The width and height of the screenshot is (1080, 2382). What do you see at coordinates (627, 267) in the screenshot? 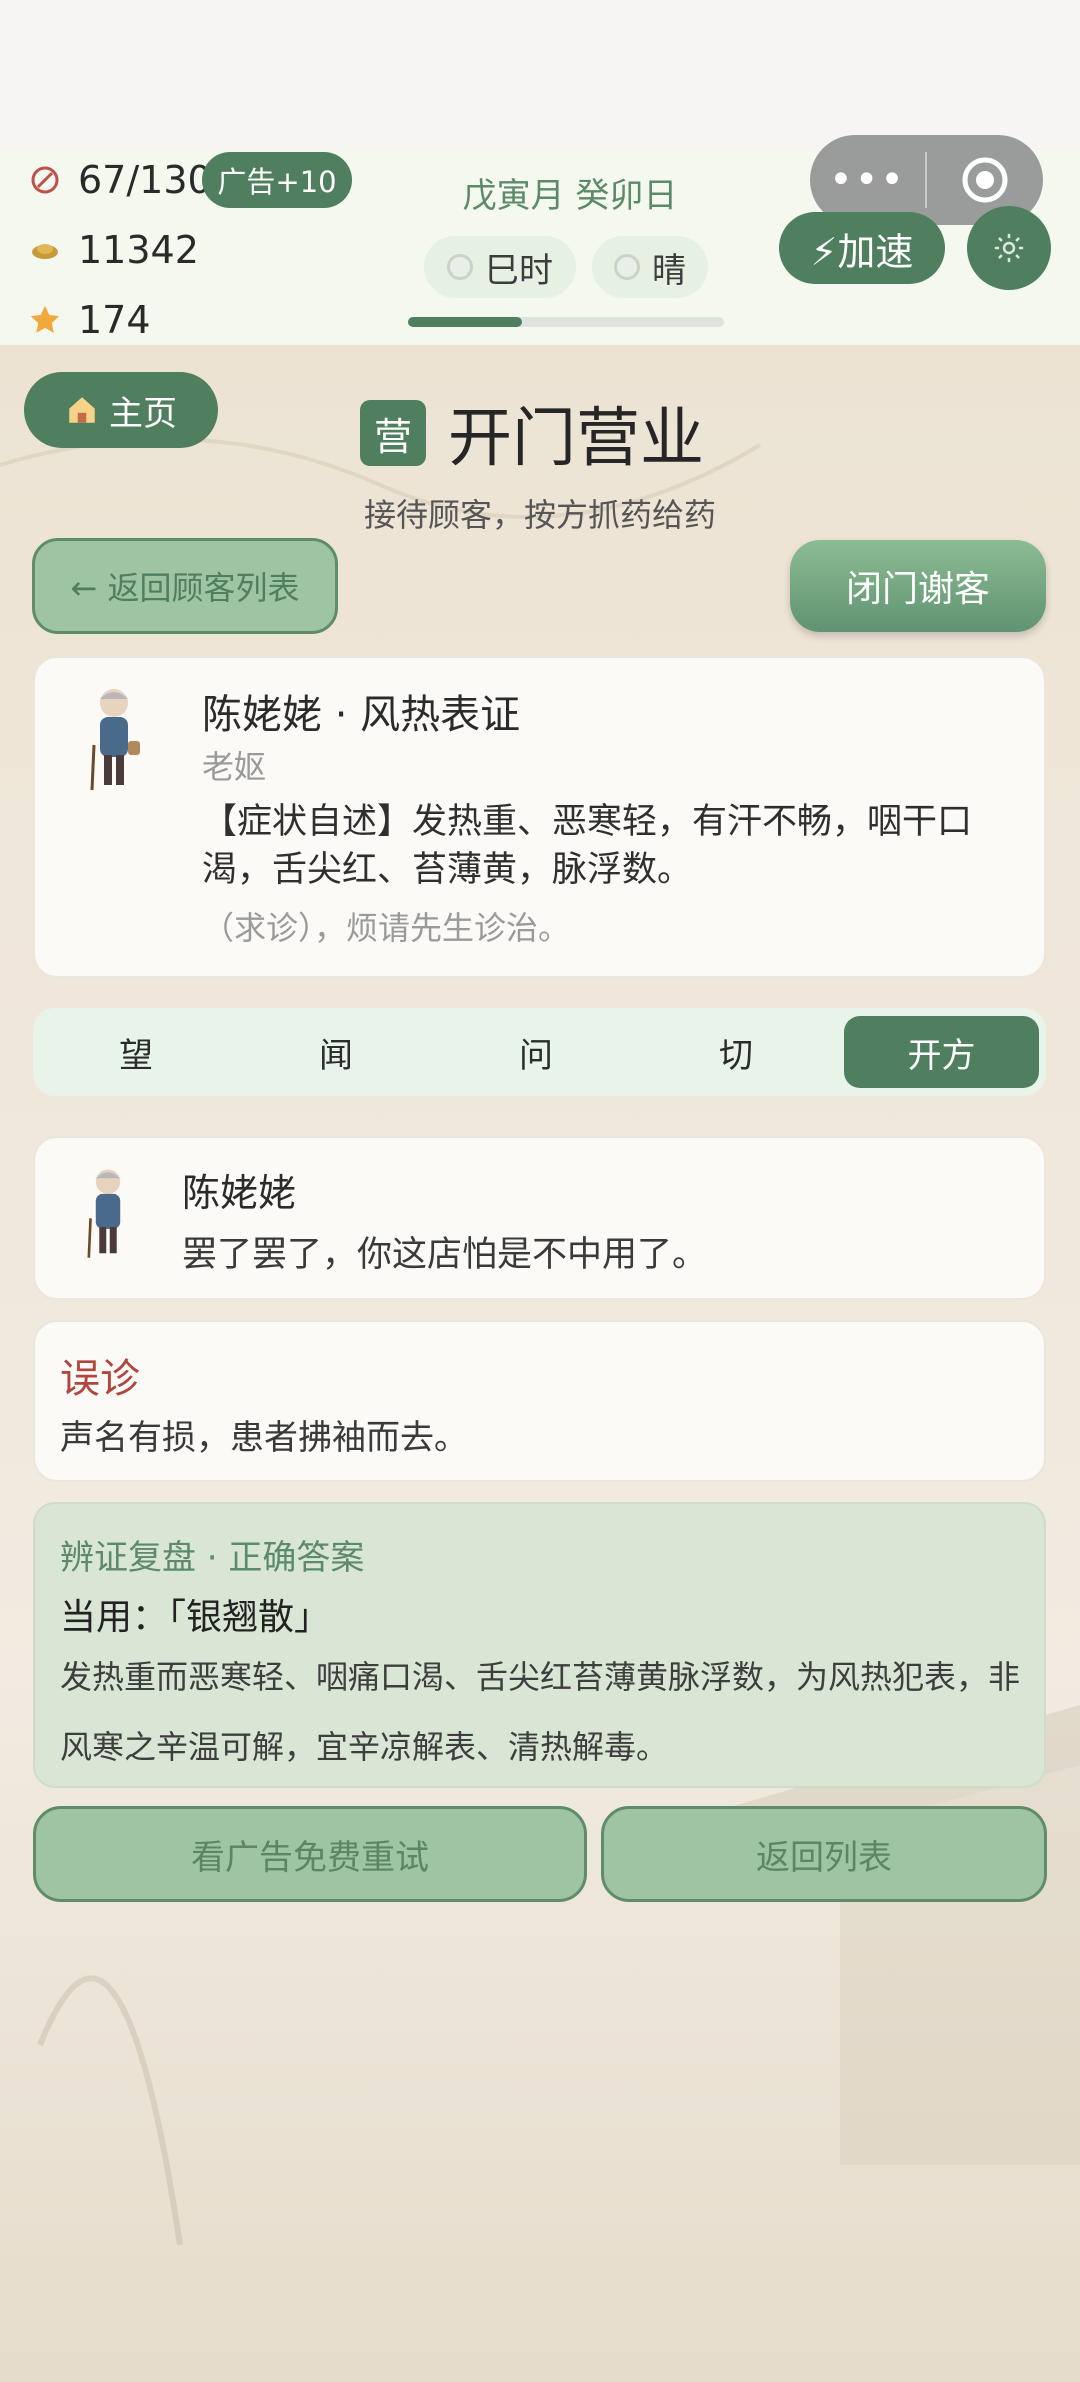
I see `sun-icon` at bounding box center [627, 267].